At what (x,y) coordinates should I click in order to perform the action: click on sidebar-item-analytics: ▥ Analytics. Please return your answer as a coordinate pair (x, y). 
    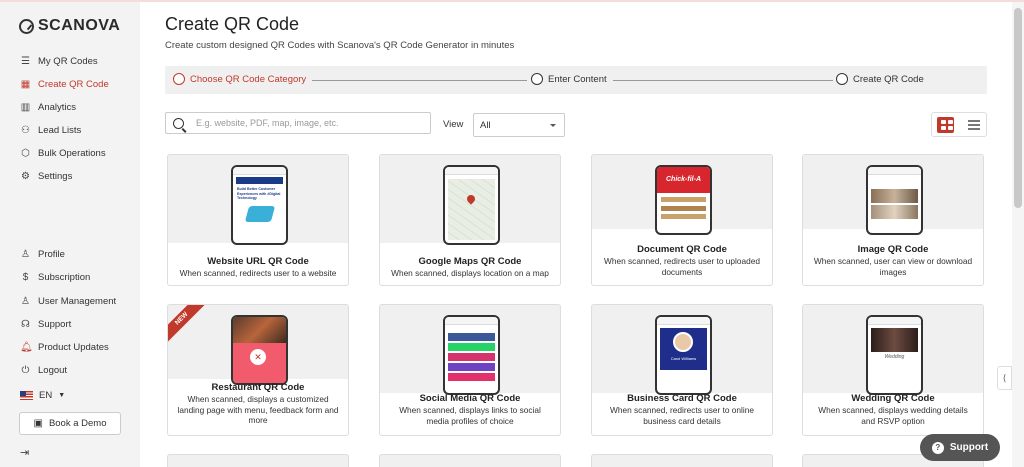
    Looking at the image, I should click on (48, 107).